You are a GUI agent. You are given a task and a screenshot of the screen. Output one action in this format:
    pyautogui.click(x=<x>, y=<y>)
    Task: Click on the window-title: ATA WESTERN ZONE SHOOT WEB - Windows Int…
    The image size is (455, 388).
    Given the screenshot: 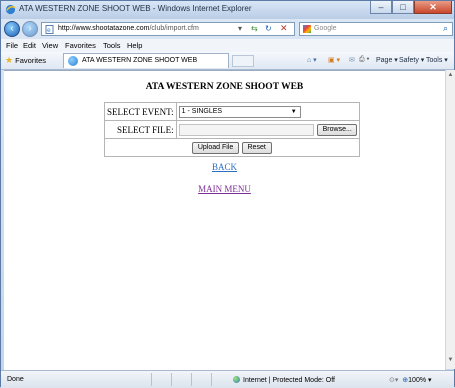 What is the action you would take?
    pyautogui.click(x=135, y=8)
    